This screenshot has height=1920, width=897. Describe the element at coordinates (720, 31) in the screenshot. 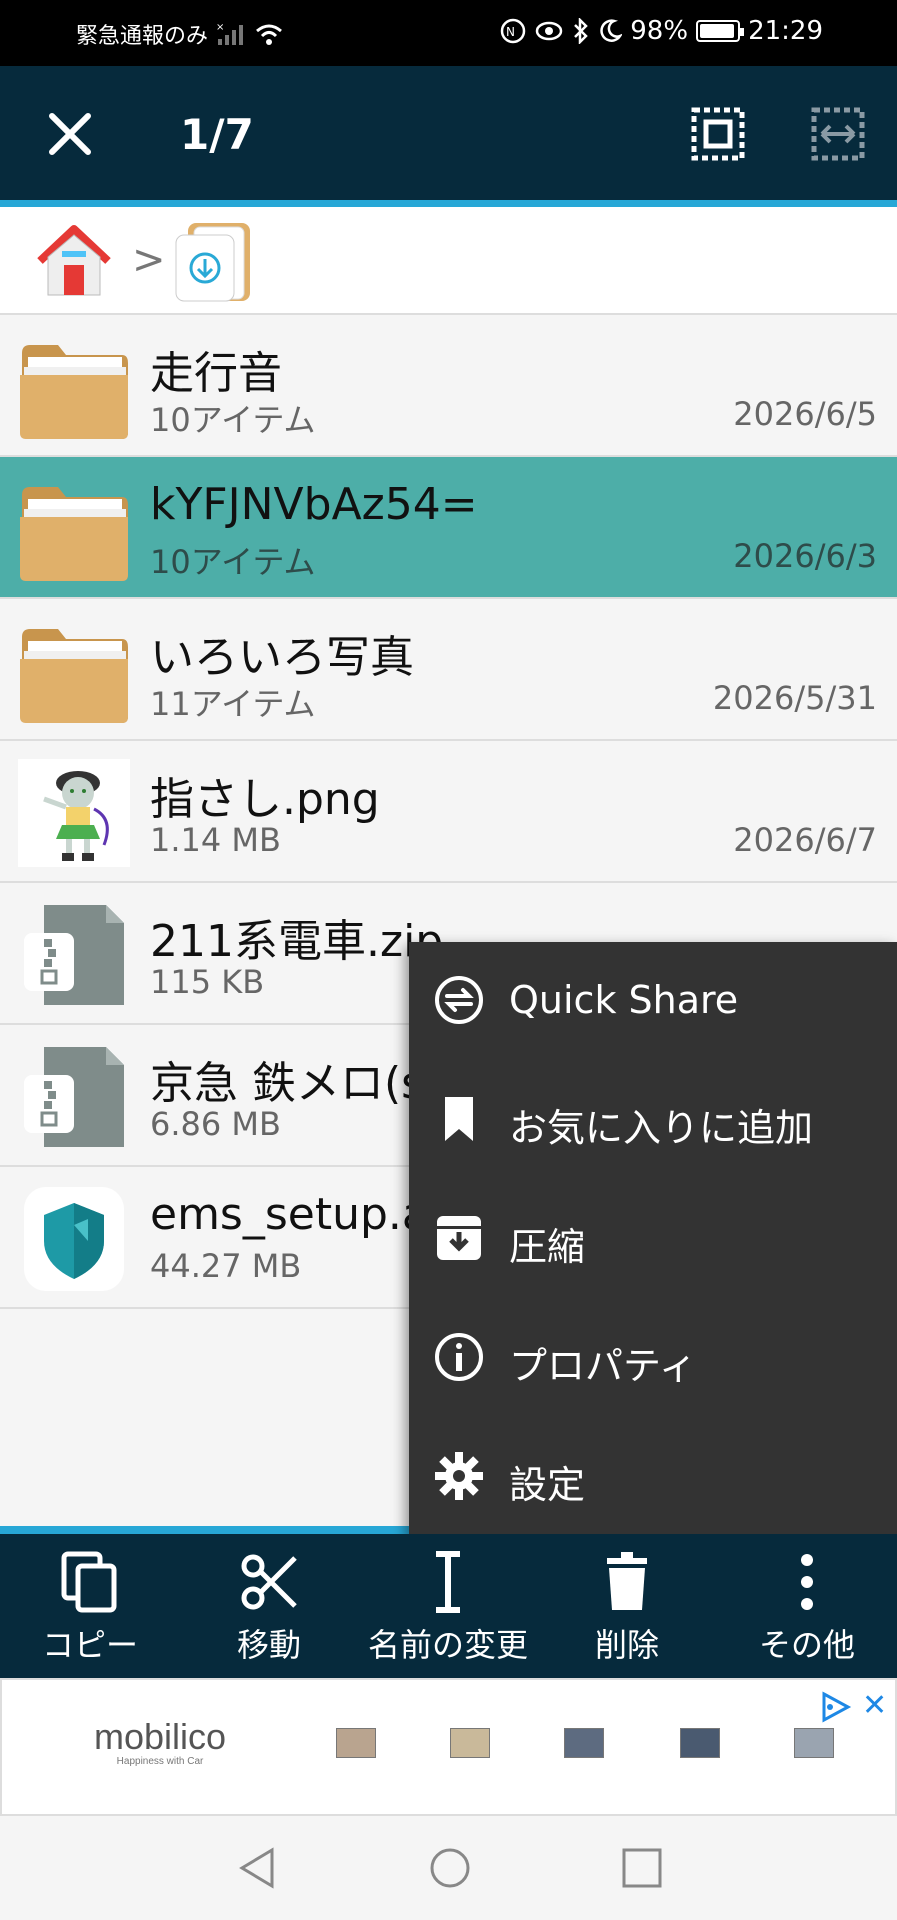

I see `battery-icon` at that location.